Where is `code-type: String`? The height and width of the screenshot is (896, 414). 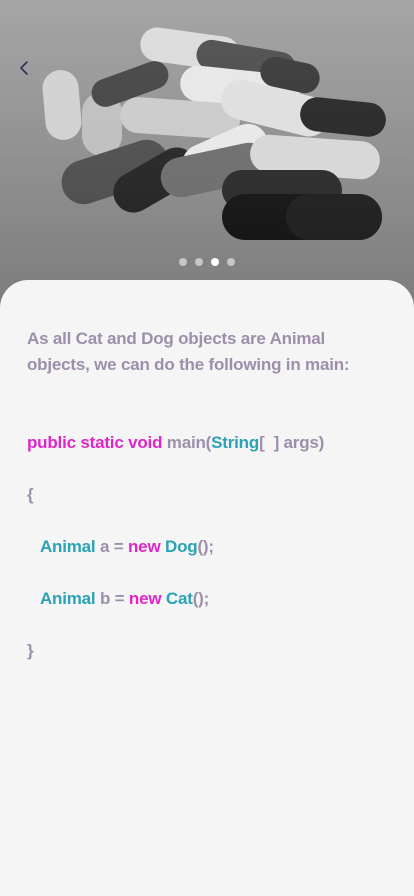
code-type: String is located at coordinates (235, 442).